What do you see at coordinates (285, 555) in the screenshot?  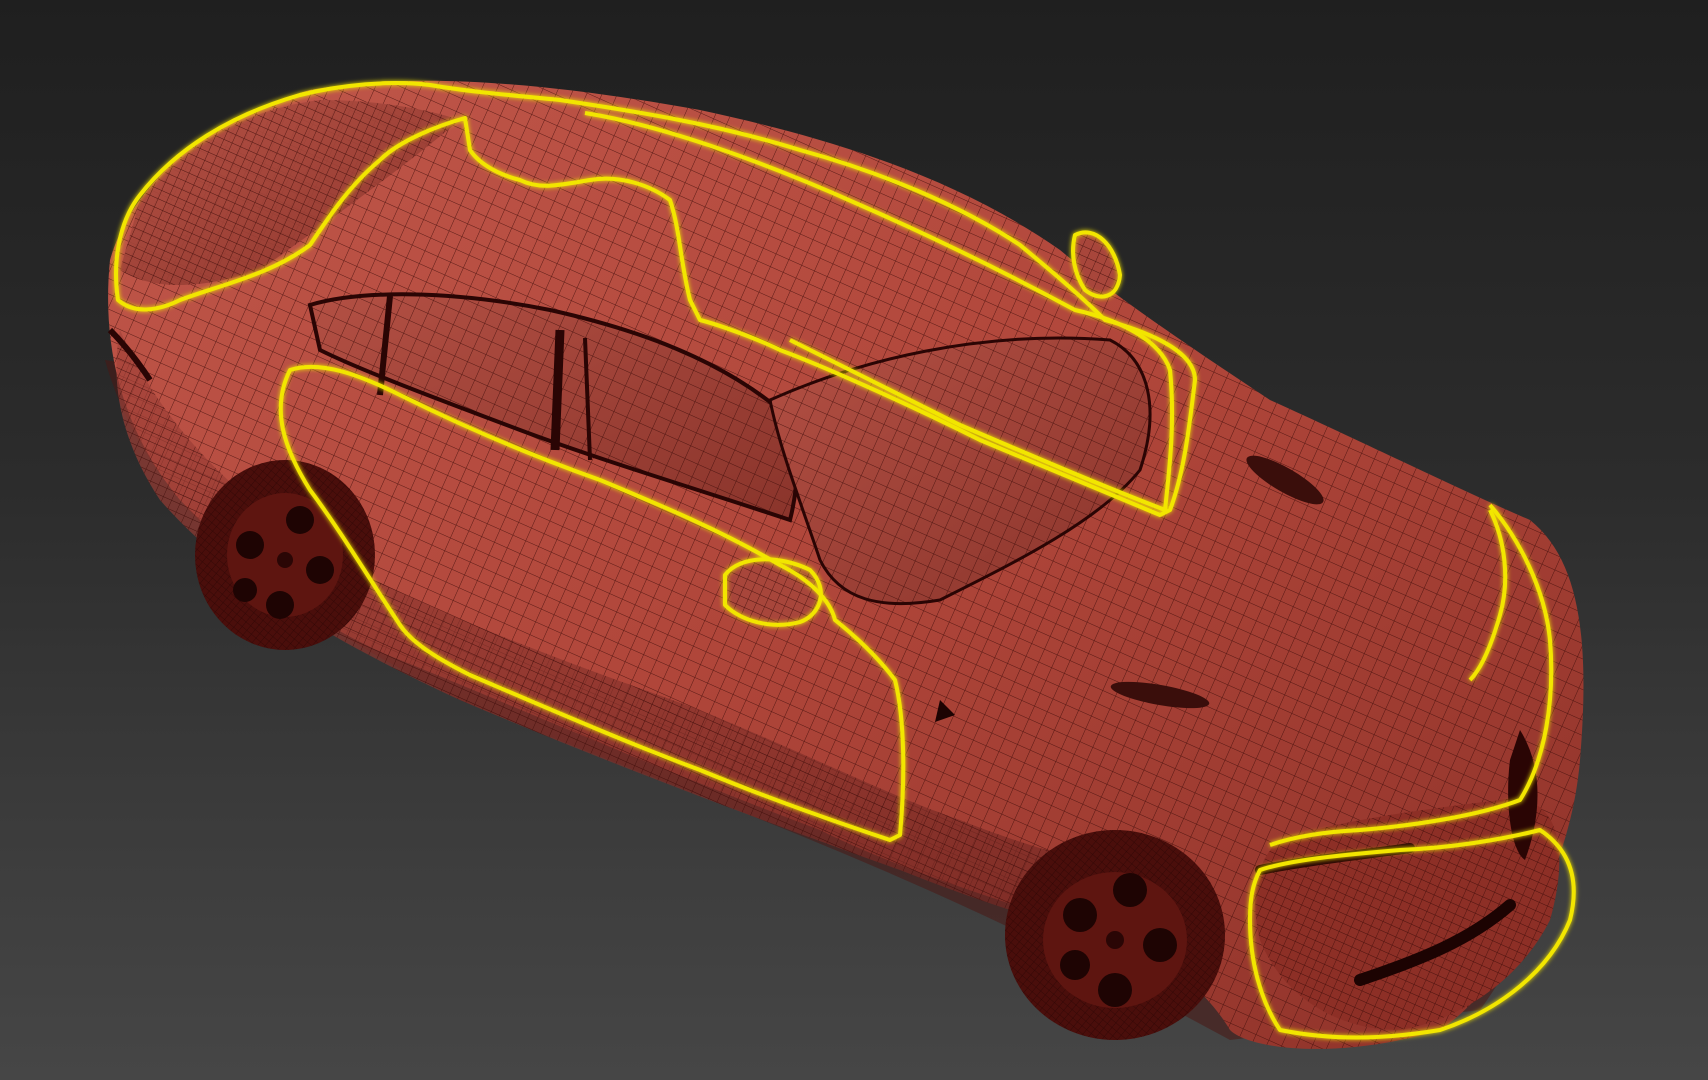 I see `rear-wheel` at bounding box center [285, 555].